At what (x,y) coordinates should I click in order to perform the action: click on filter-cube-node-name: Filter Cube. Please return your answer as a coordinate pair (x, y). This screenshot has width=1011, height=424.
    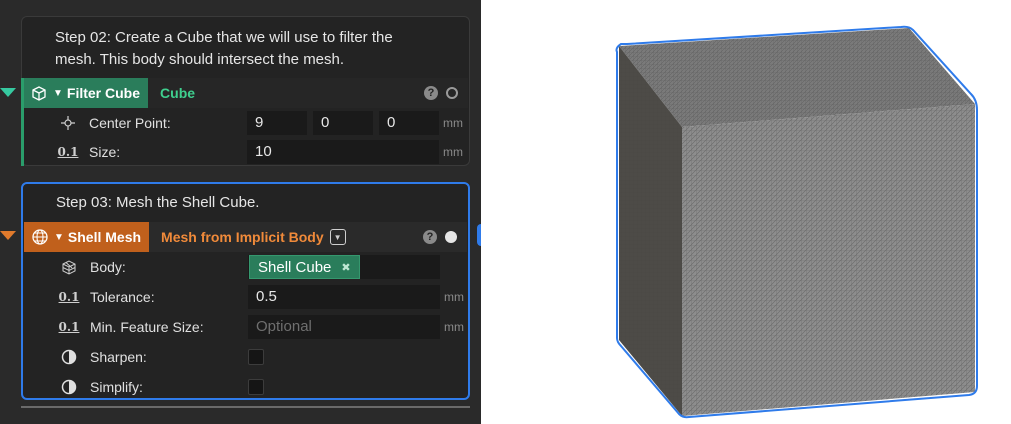
    Looking at the image, I should click on (103, 93).